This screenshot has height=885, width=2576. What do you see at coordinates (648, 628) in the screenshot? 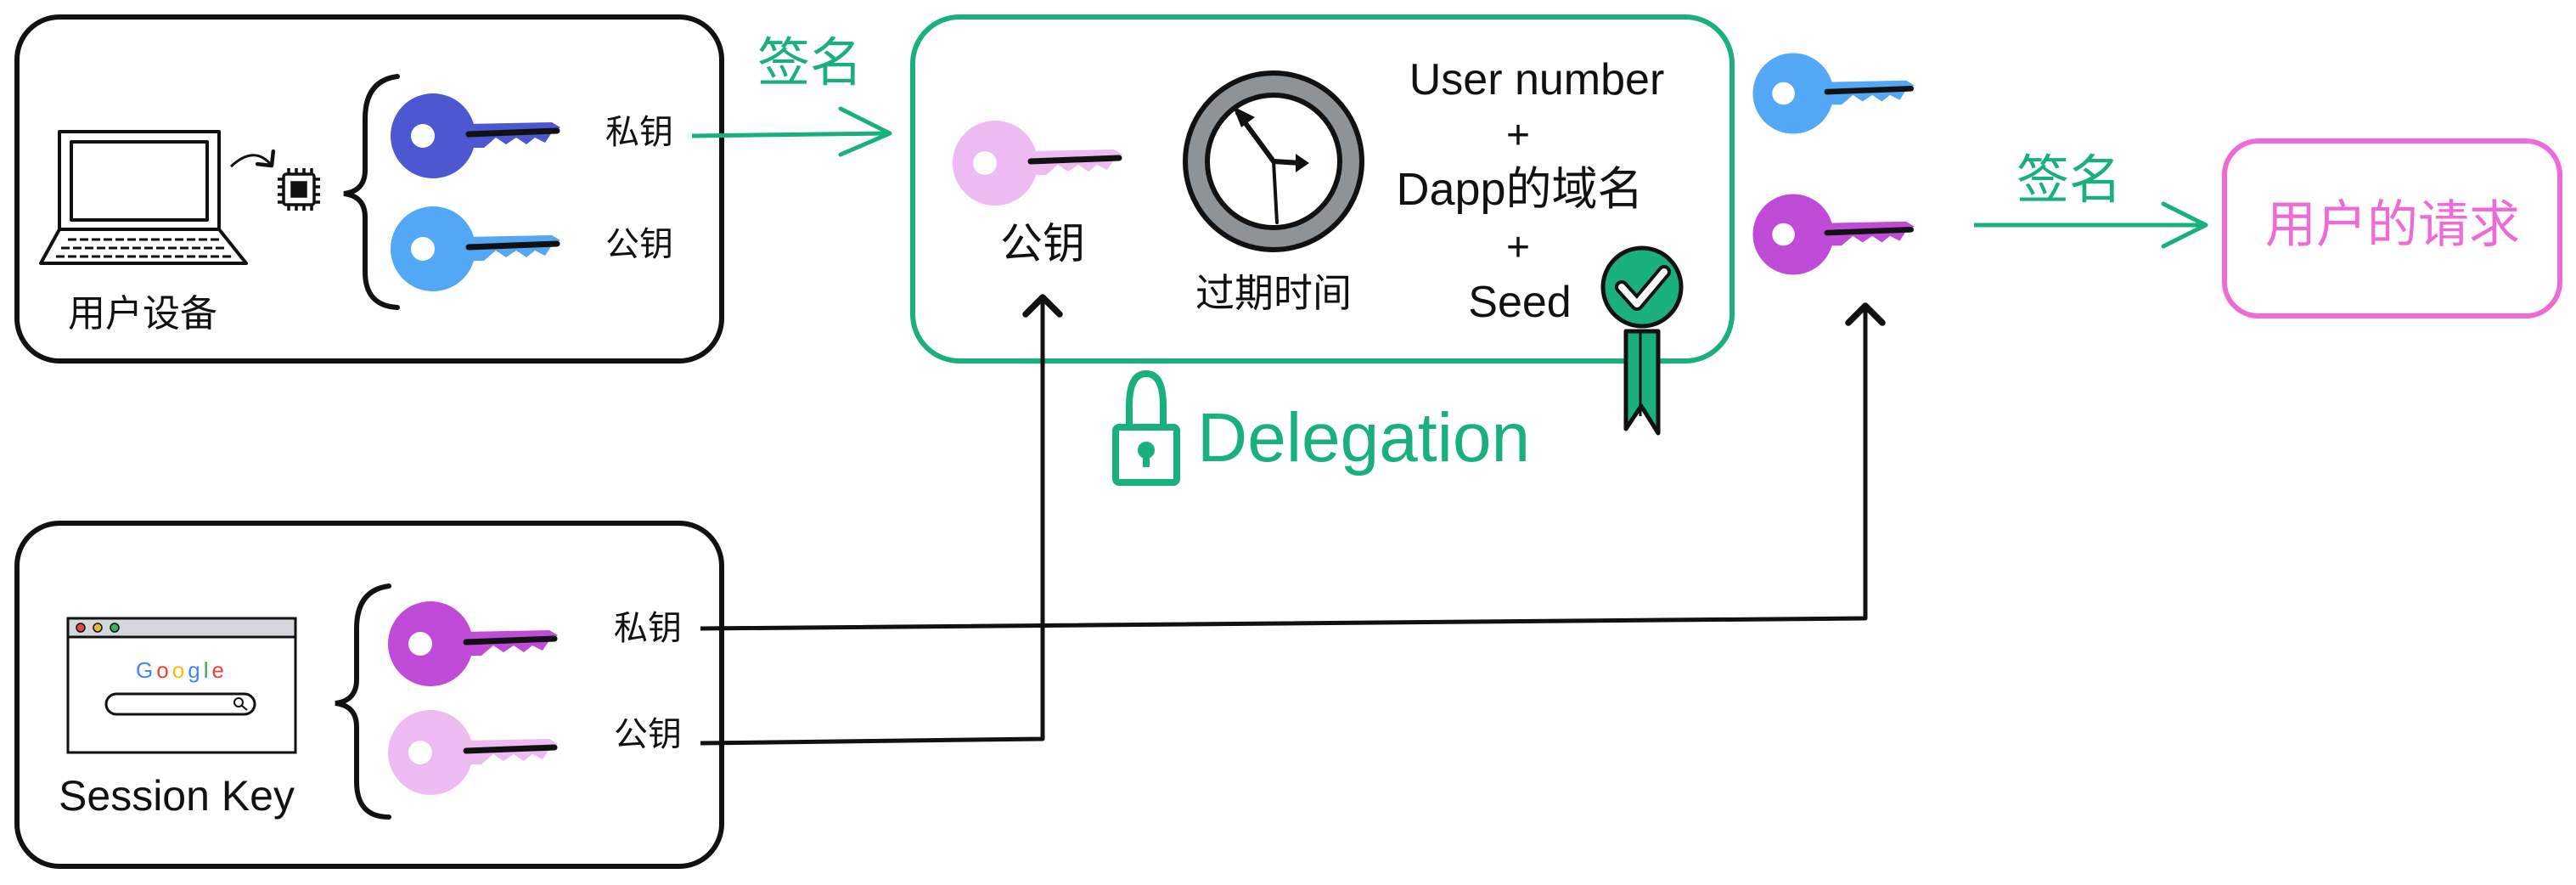
I see `session-private-key-label: 私钥` at bounding box center [648, 628].